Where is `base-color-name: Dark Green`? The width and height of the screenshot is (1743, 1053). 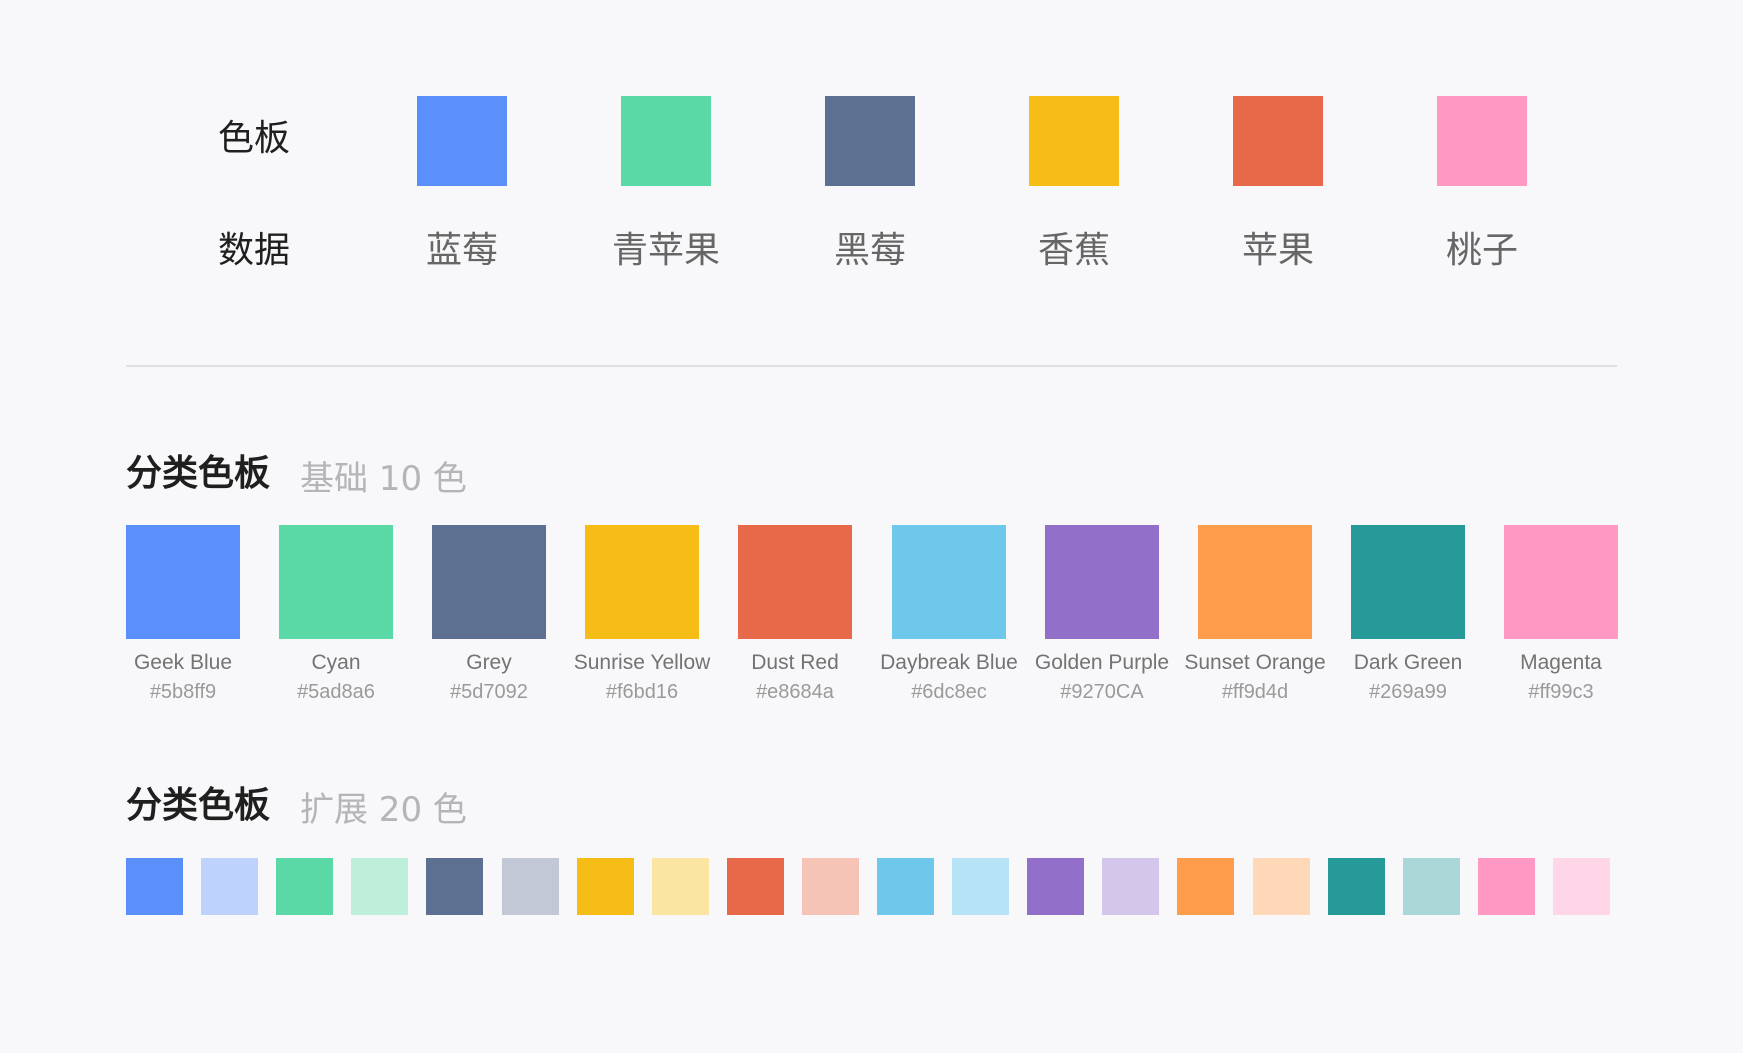
base-color-name: Dark Green is located at coordinates (1408, 662).